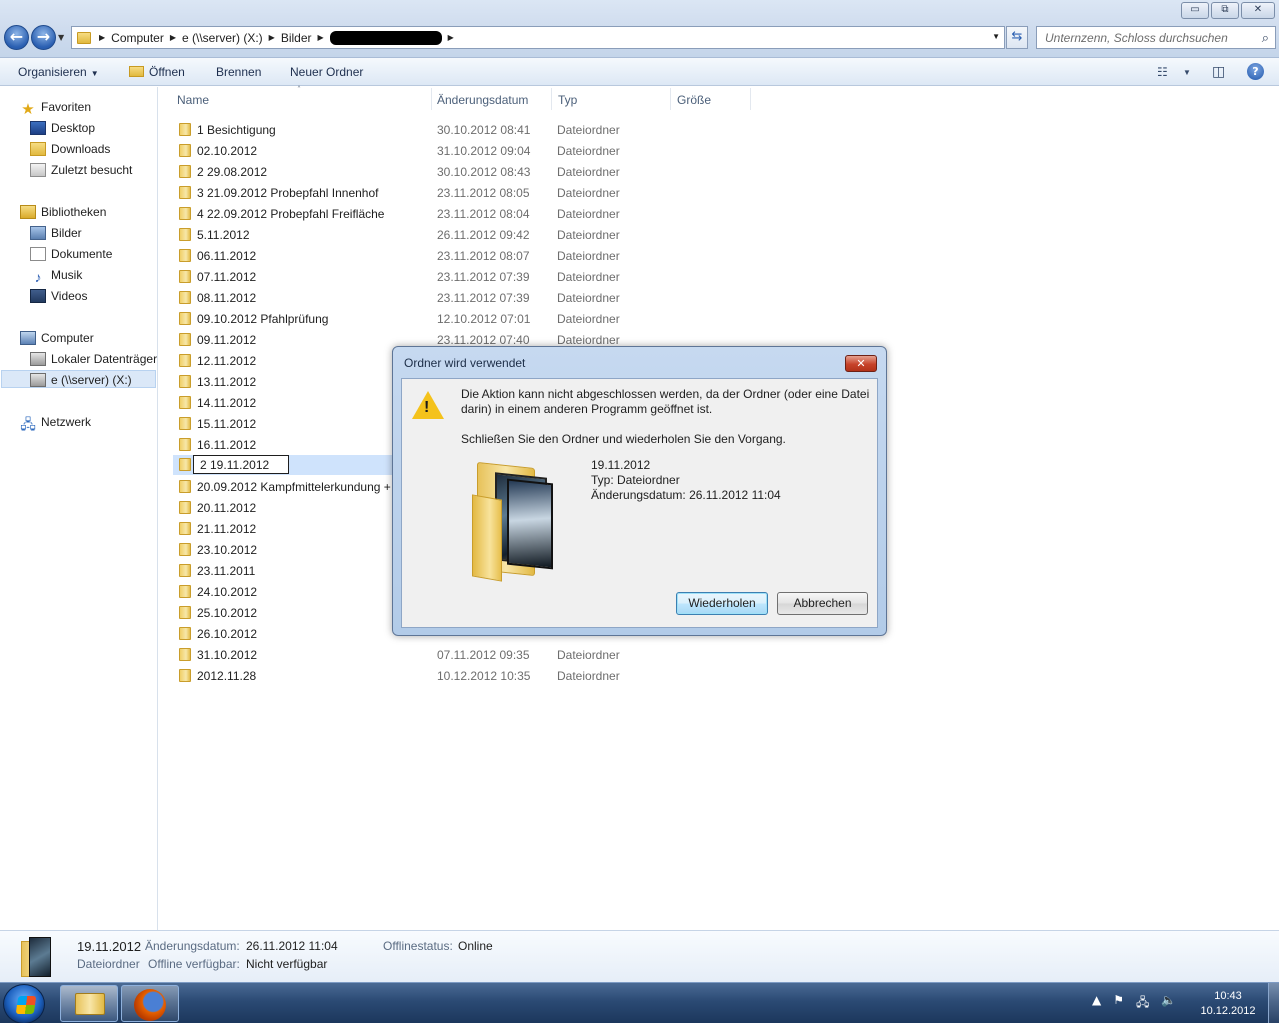 This screenshot has width=1279, height=1023. I want to click on rename-input: 2 19.11.2012, so click(241, 464).